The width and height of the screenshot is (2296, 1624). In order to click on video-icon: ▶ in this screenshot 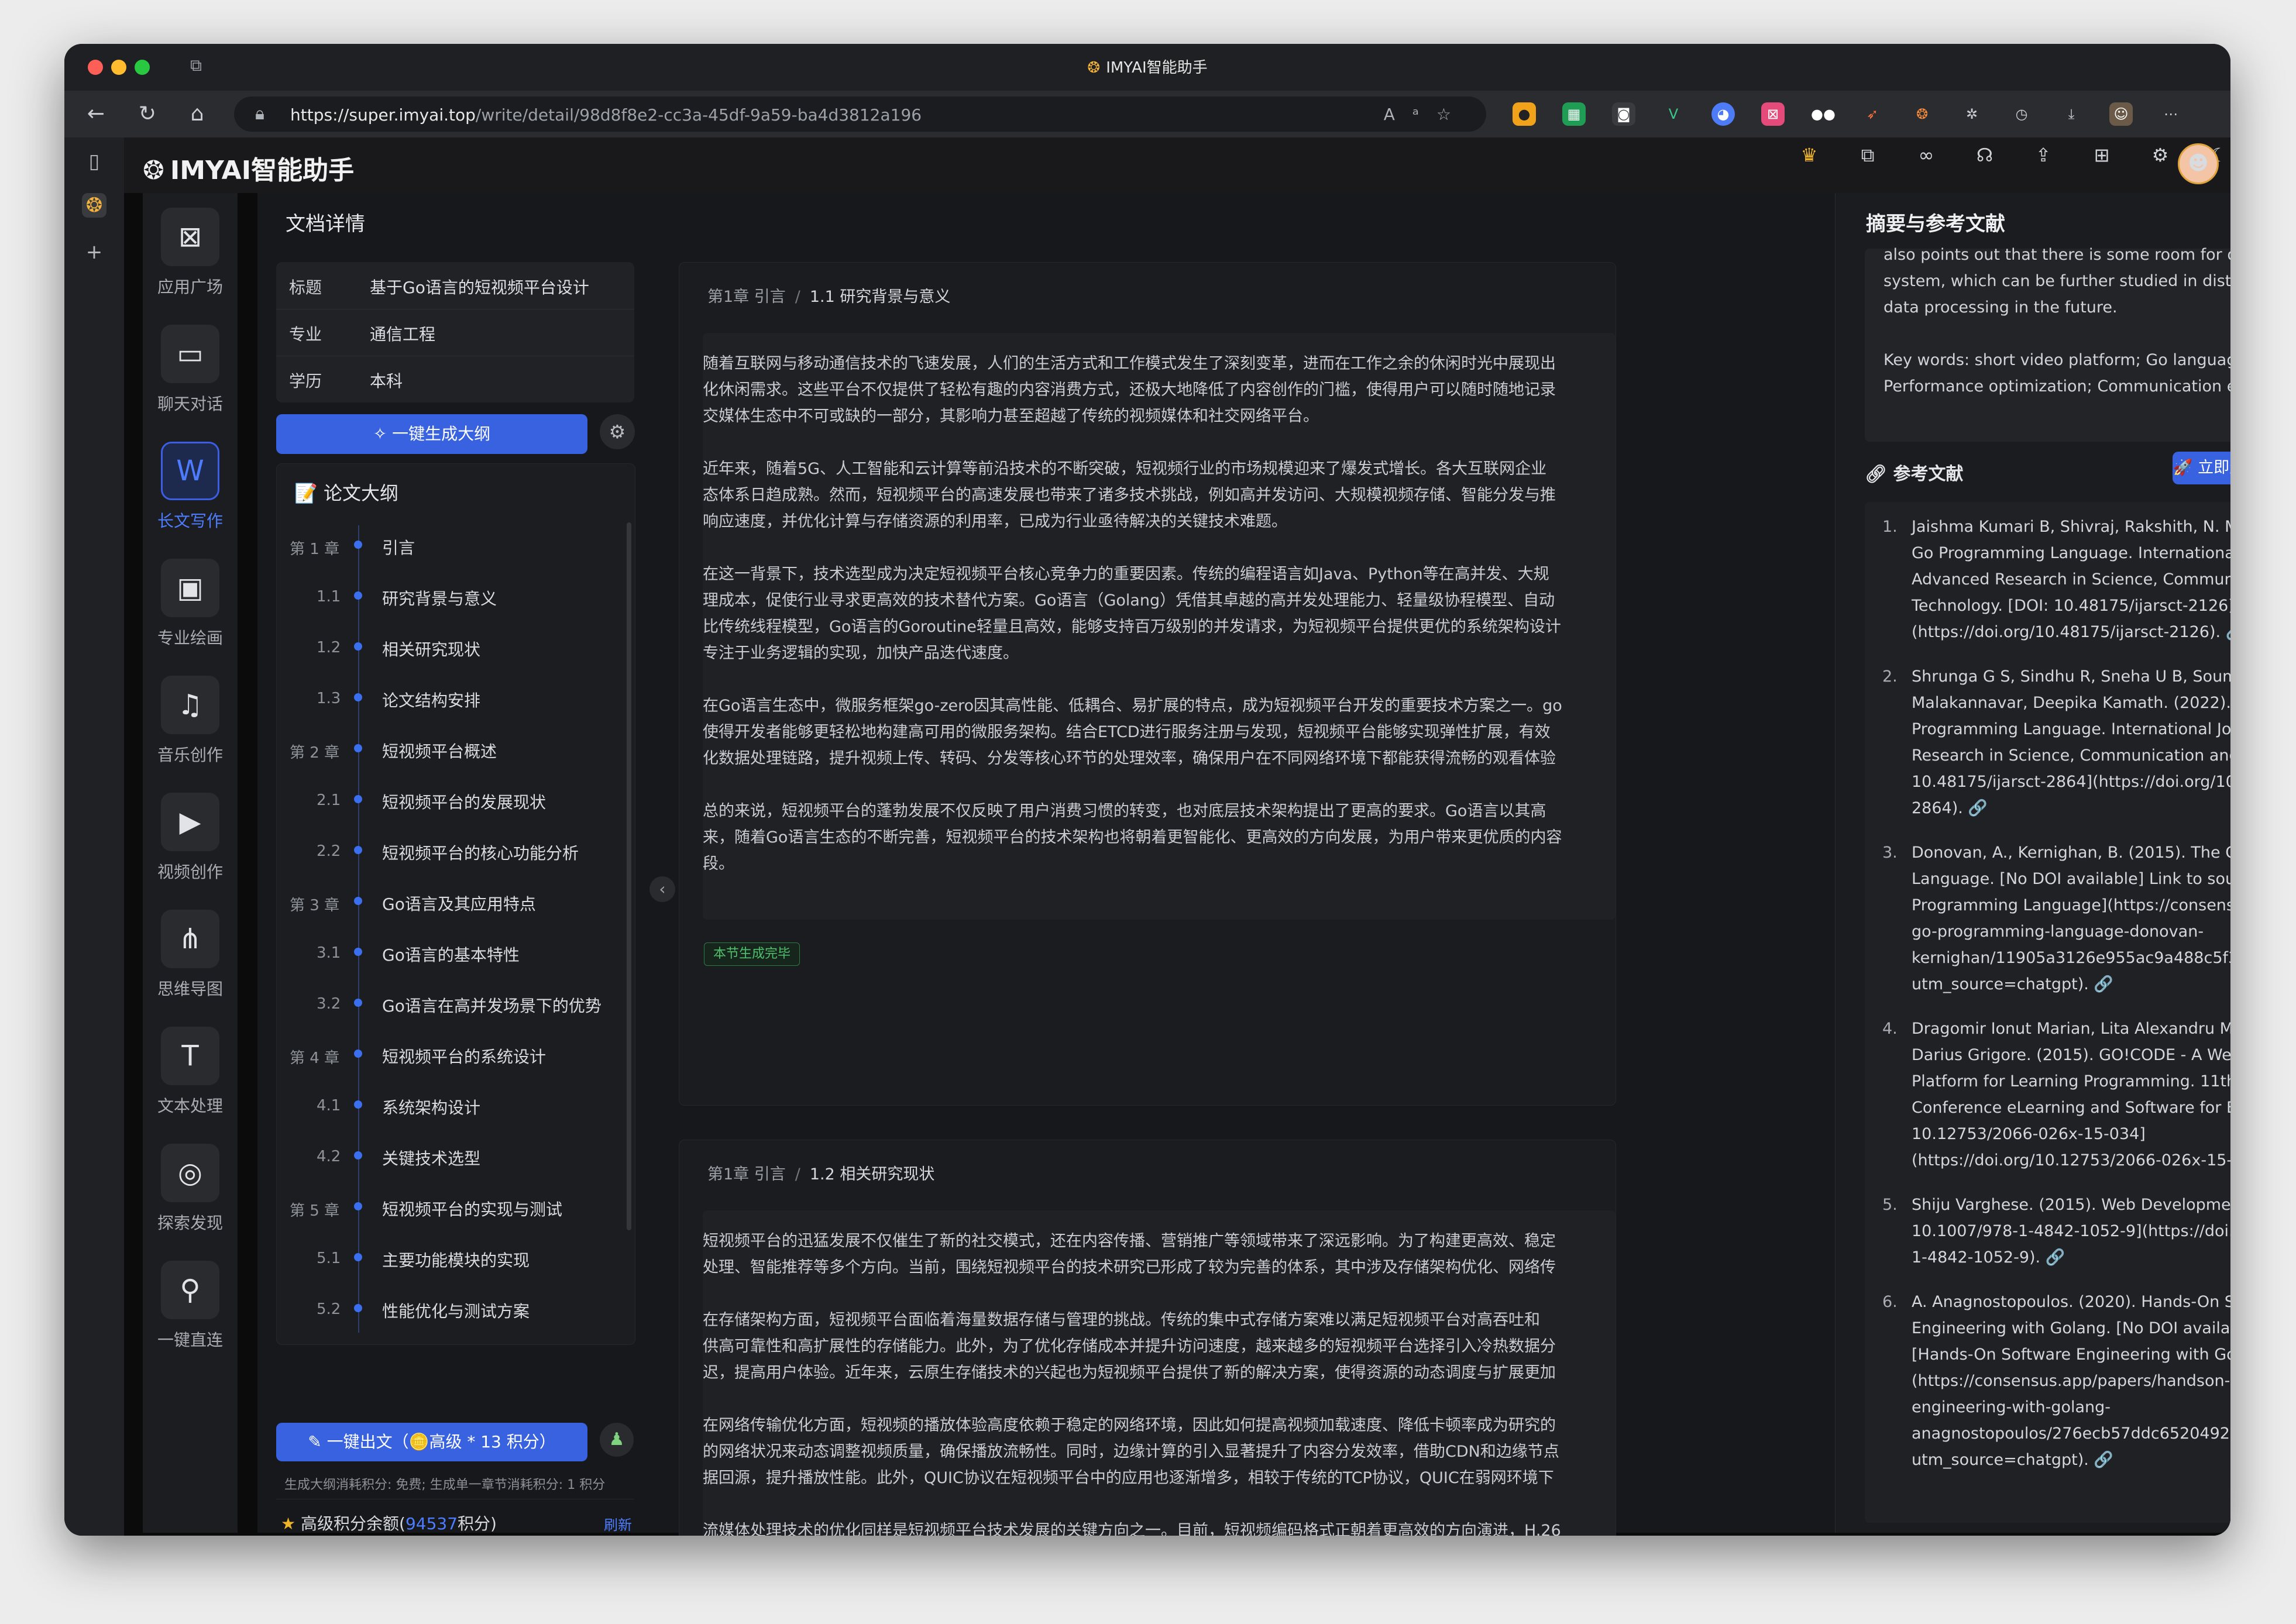, I will do `click(190, 822)`.